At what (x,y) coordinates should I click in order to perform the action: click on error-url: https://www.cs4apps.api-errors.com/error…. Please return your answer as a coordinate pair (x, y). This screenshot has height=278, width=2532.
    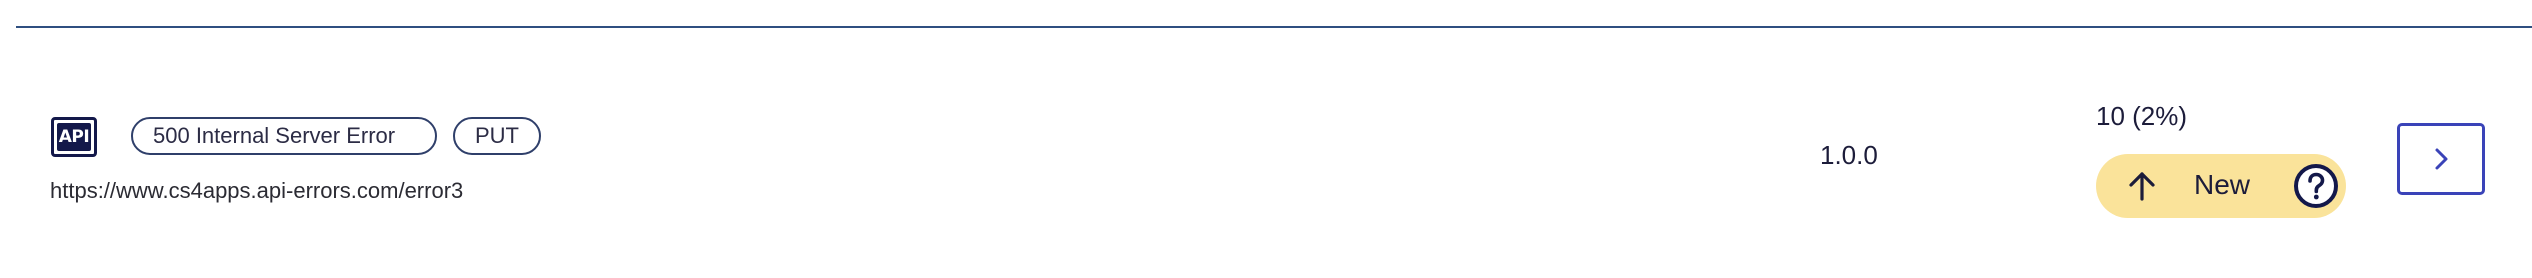
    Looking at the image, I should click on (257, 190).